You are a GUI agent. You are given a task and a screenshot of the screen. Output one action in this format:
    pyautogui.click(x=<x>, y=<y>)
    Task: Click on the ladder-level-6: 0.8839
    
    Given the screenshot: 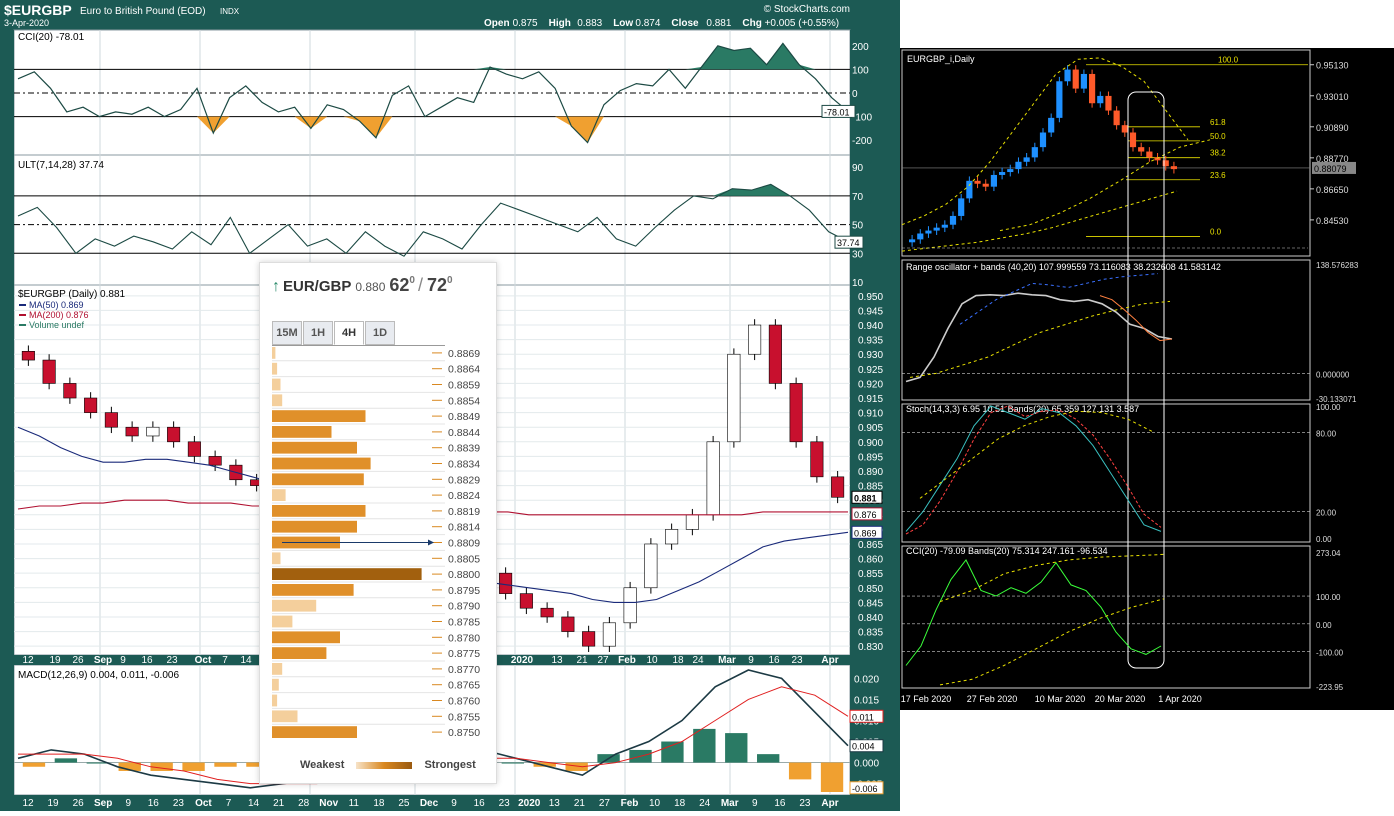 What is the action you would take?
    pyautogui.click(x=464, y=449)
    